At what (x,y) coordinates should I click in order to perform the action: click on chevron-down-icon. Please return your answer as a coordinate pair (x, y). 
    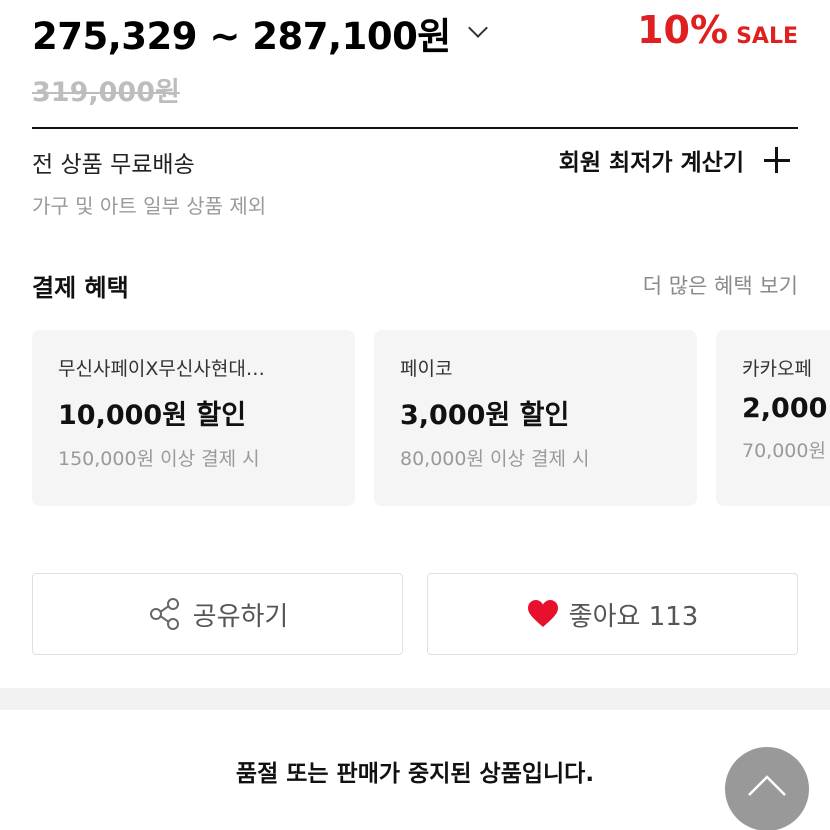
    Looking at the image, I should click on (477, 28).